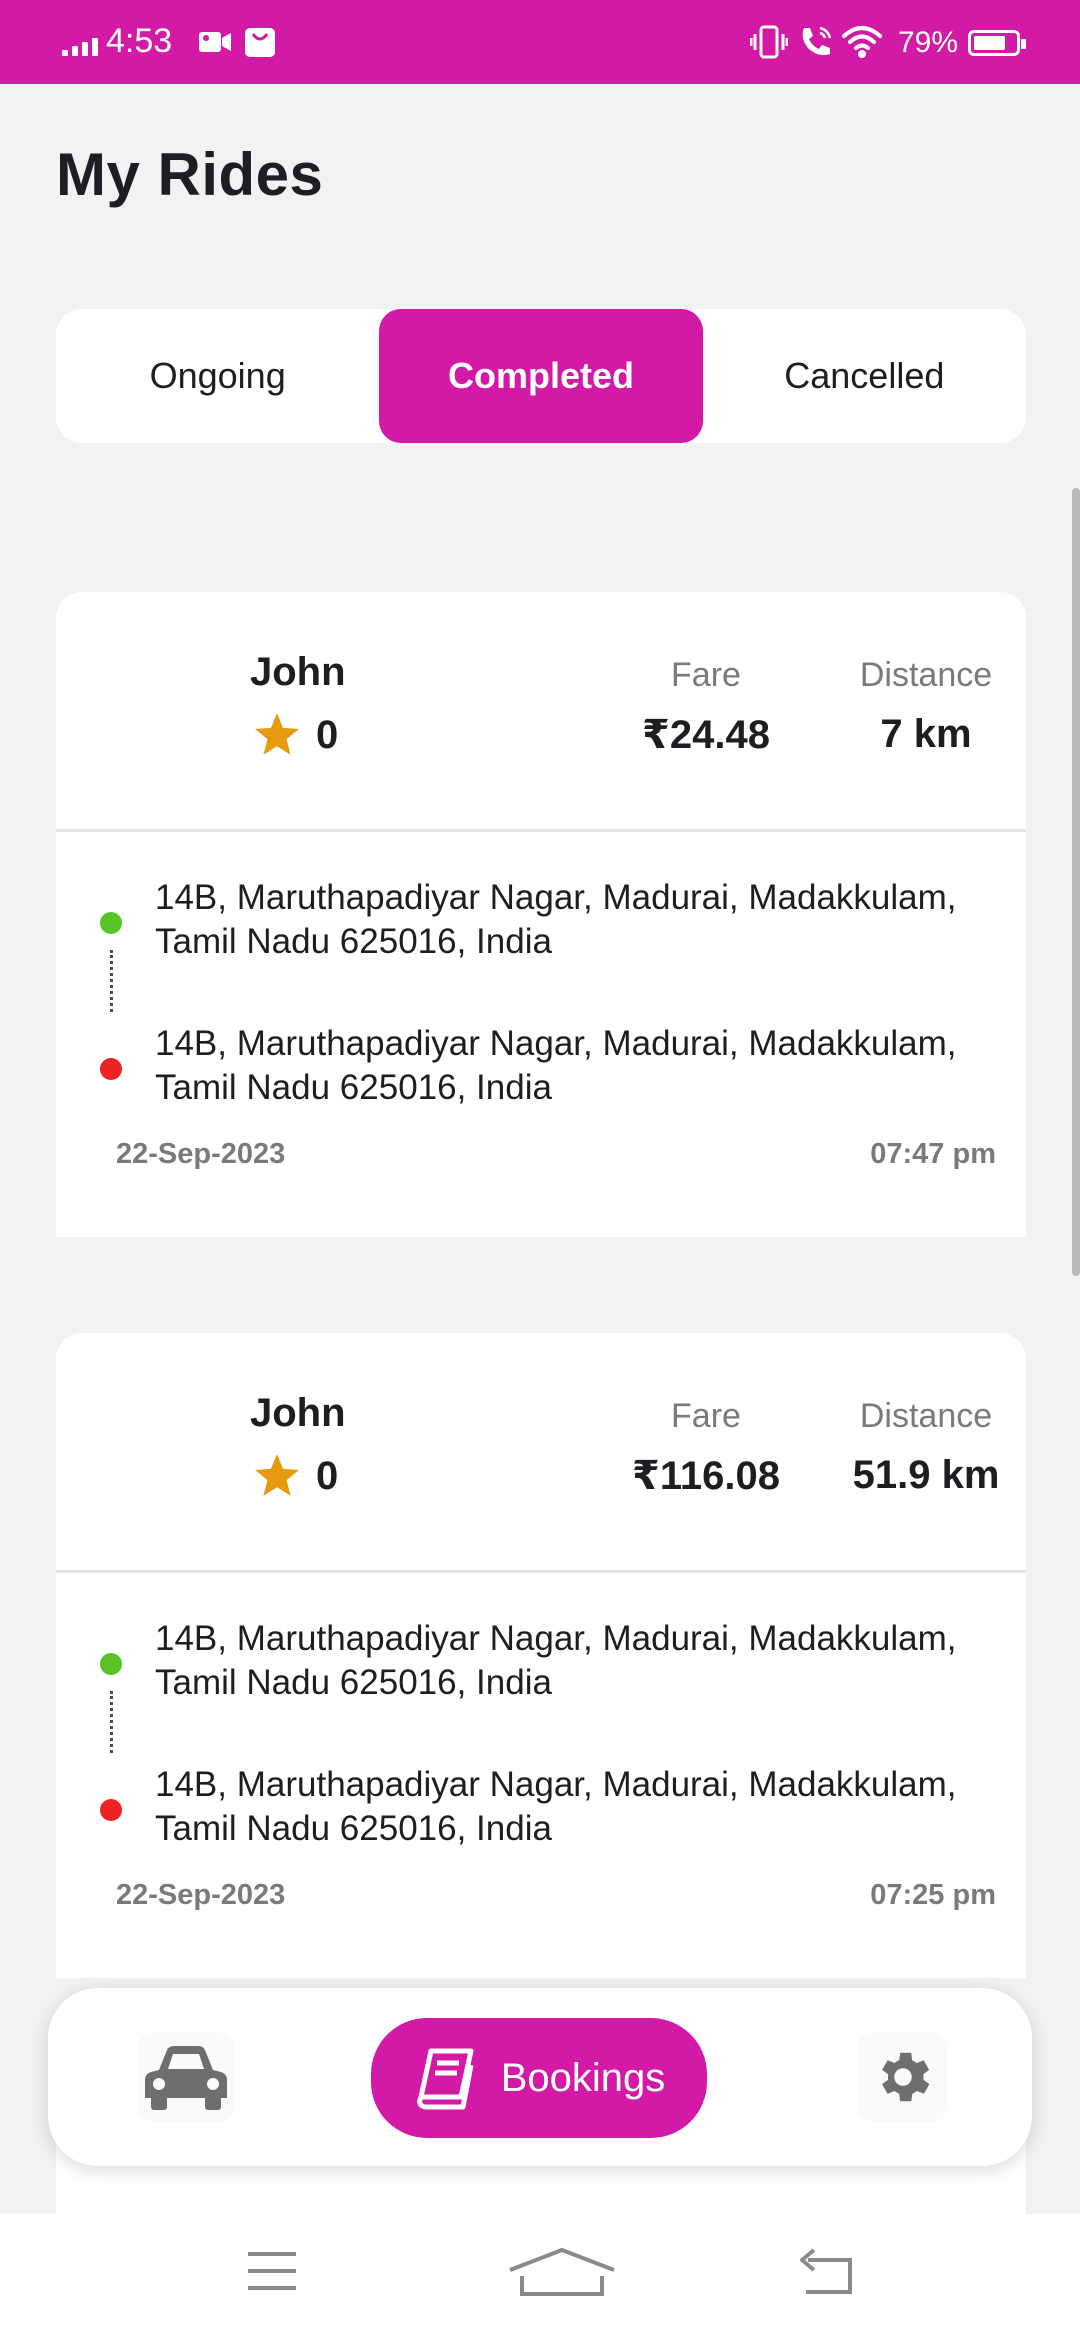 This screenshot has width=1080, height=2340. I want to click on recent-apps-icon, so click(272, 2271).